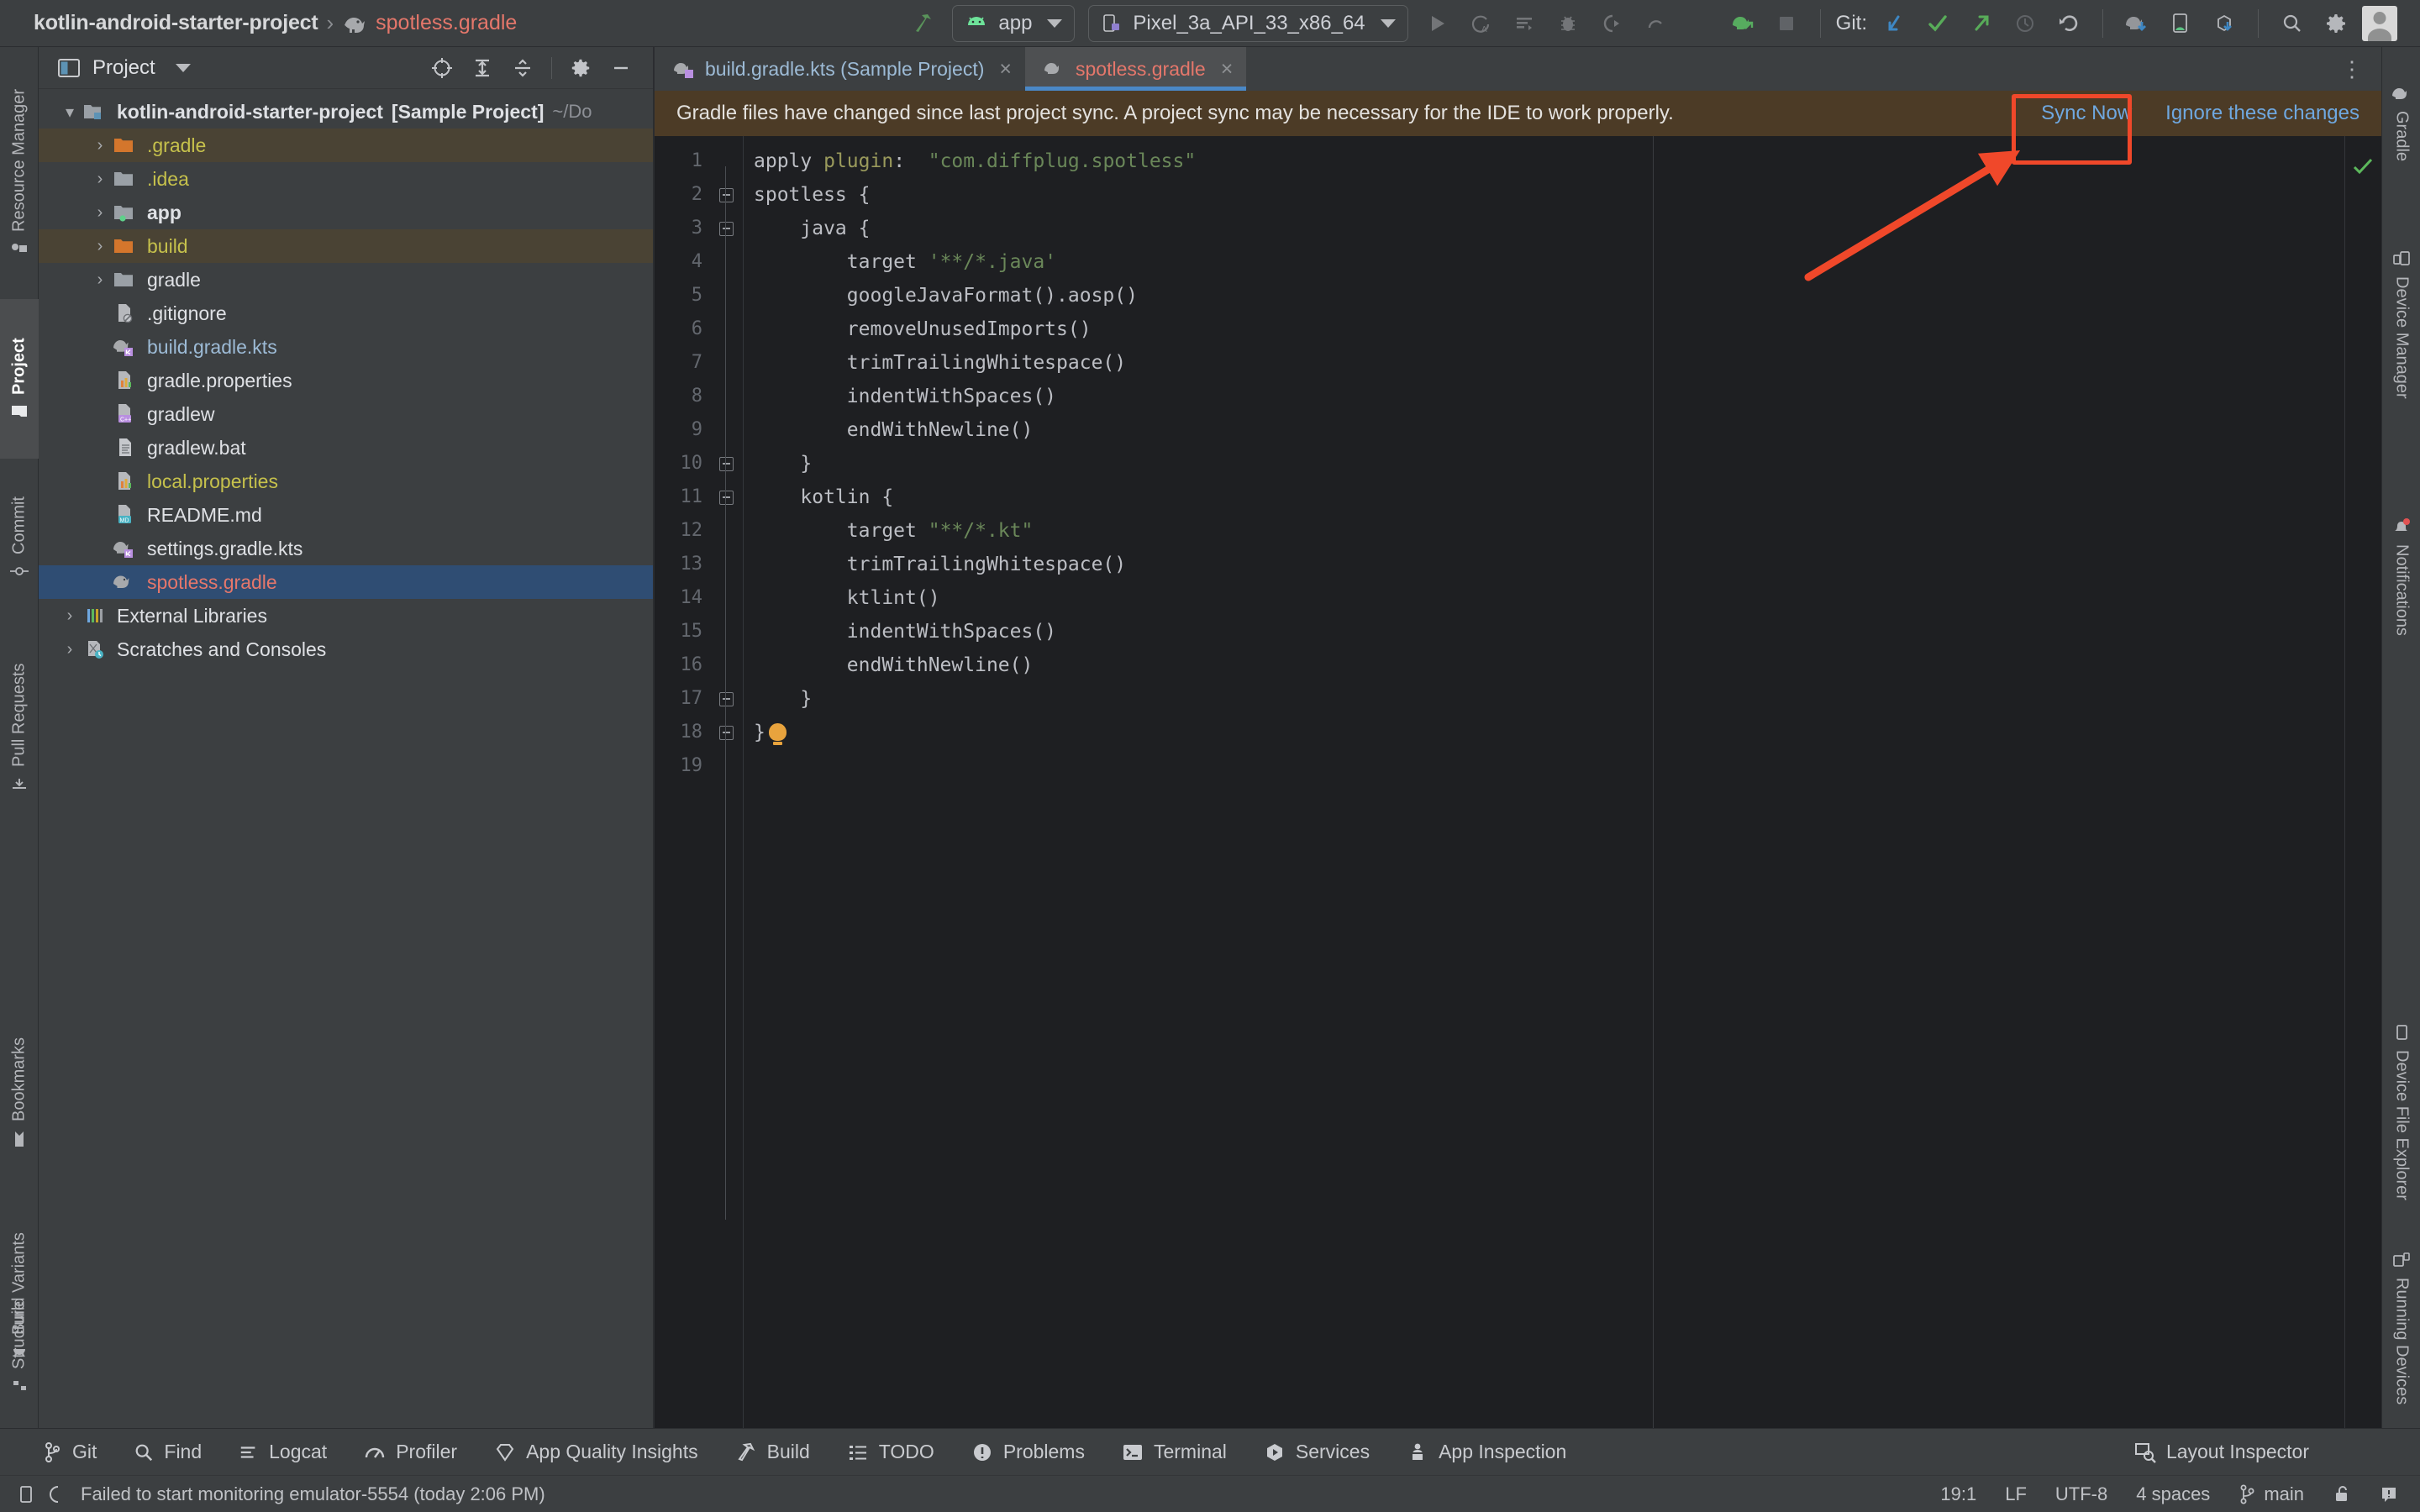 The width and height of the screenshot is (2420, 1512). Describe the element at coordinates (2025, 23) in the screenshot. I see `git-history-icon` at that location.